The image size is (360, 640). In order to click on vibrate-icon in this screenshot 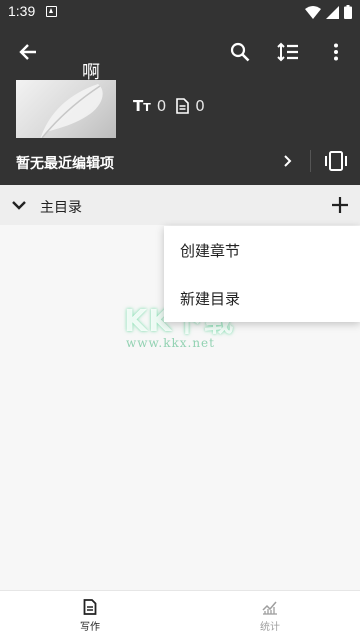, I will do `click(336, 161)`.